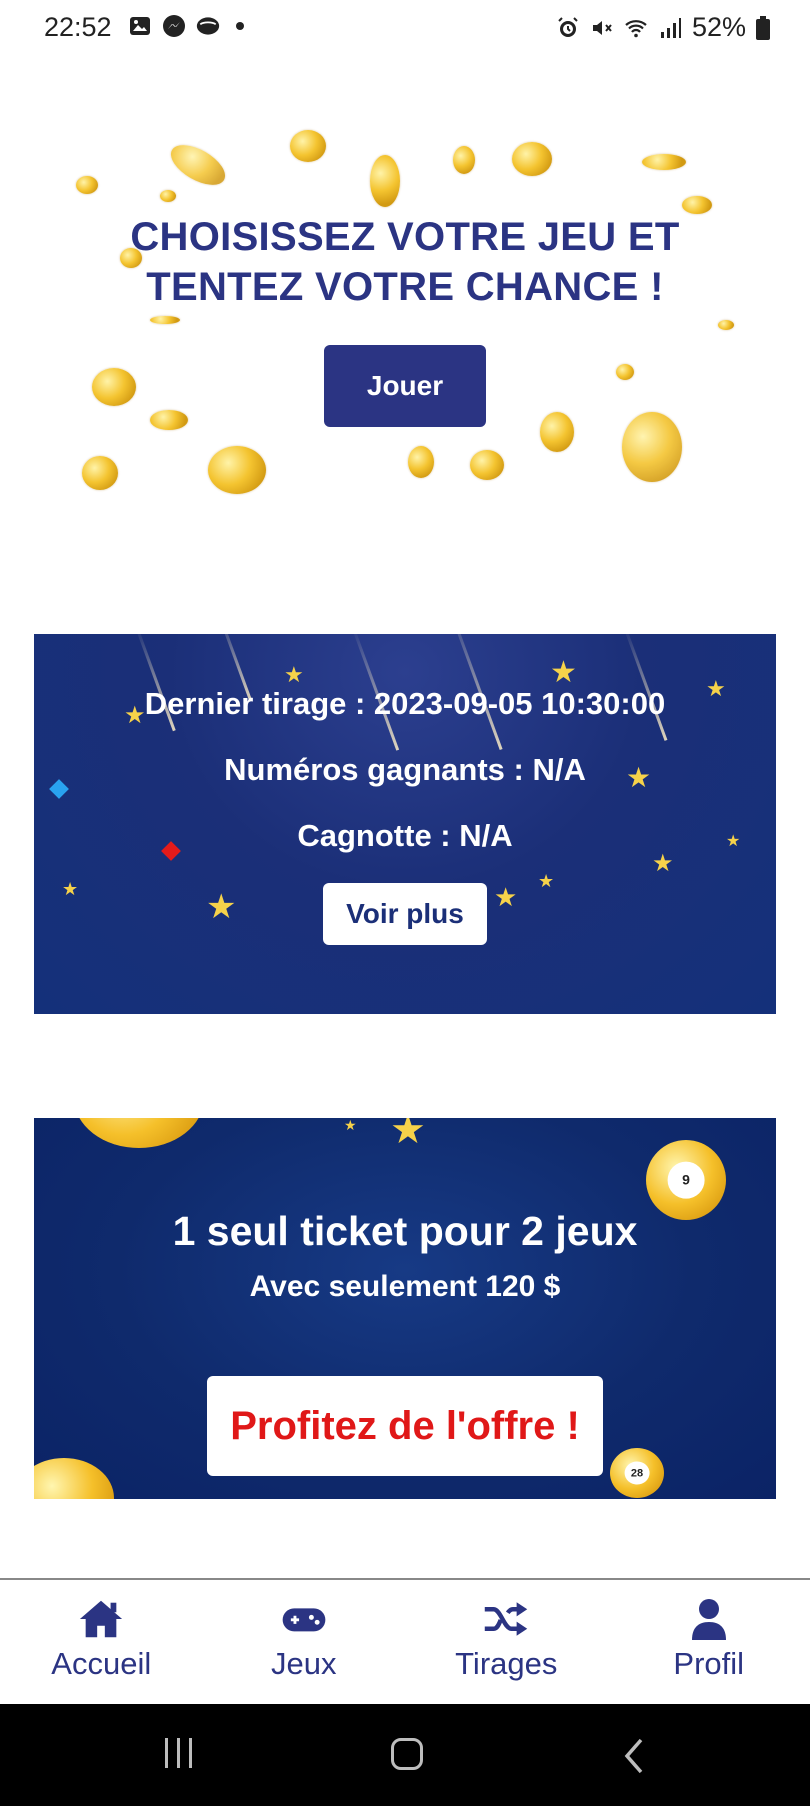 The width and height of the screenshot is (810, 1806). What do you see at coordinates (304, 1663) in the screenshot?
I see `nav-label-games: Jeux` at bounding box center [304, 1663].